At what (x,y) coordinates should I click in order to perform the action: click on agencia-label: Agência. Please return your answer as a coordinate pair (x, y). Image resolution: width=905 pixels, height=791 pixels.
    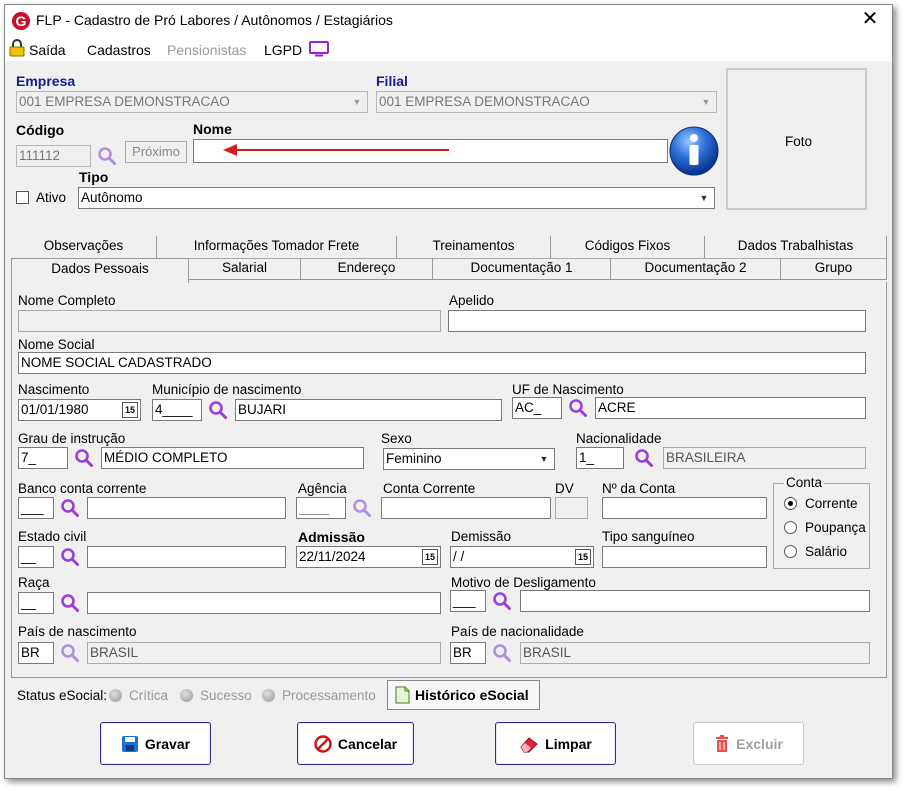
    Looking at the image, I should click on (322, 488).